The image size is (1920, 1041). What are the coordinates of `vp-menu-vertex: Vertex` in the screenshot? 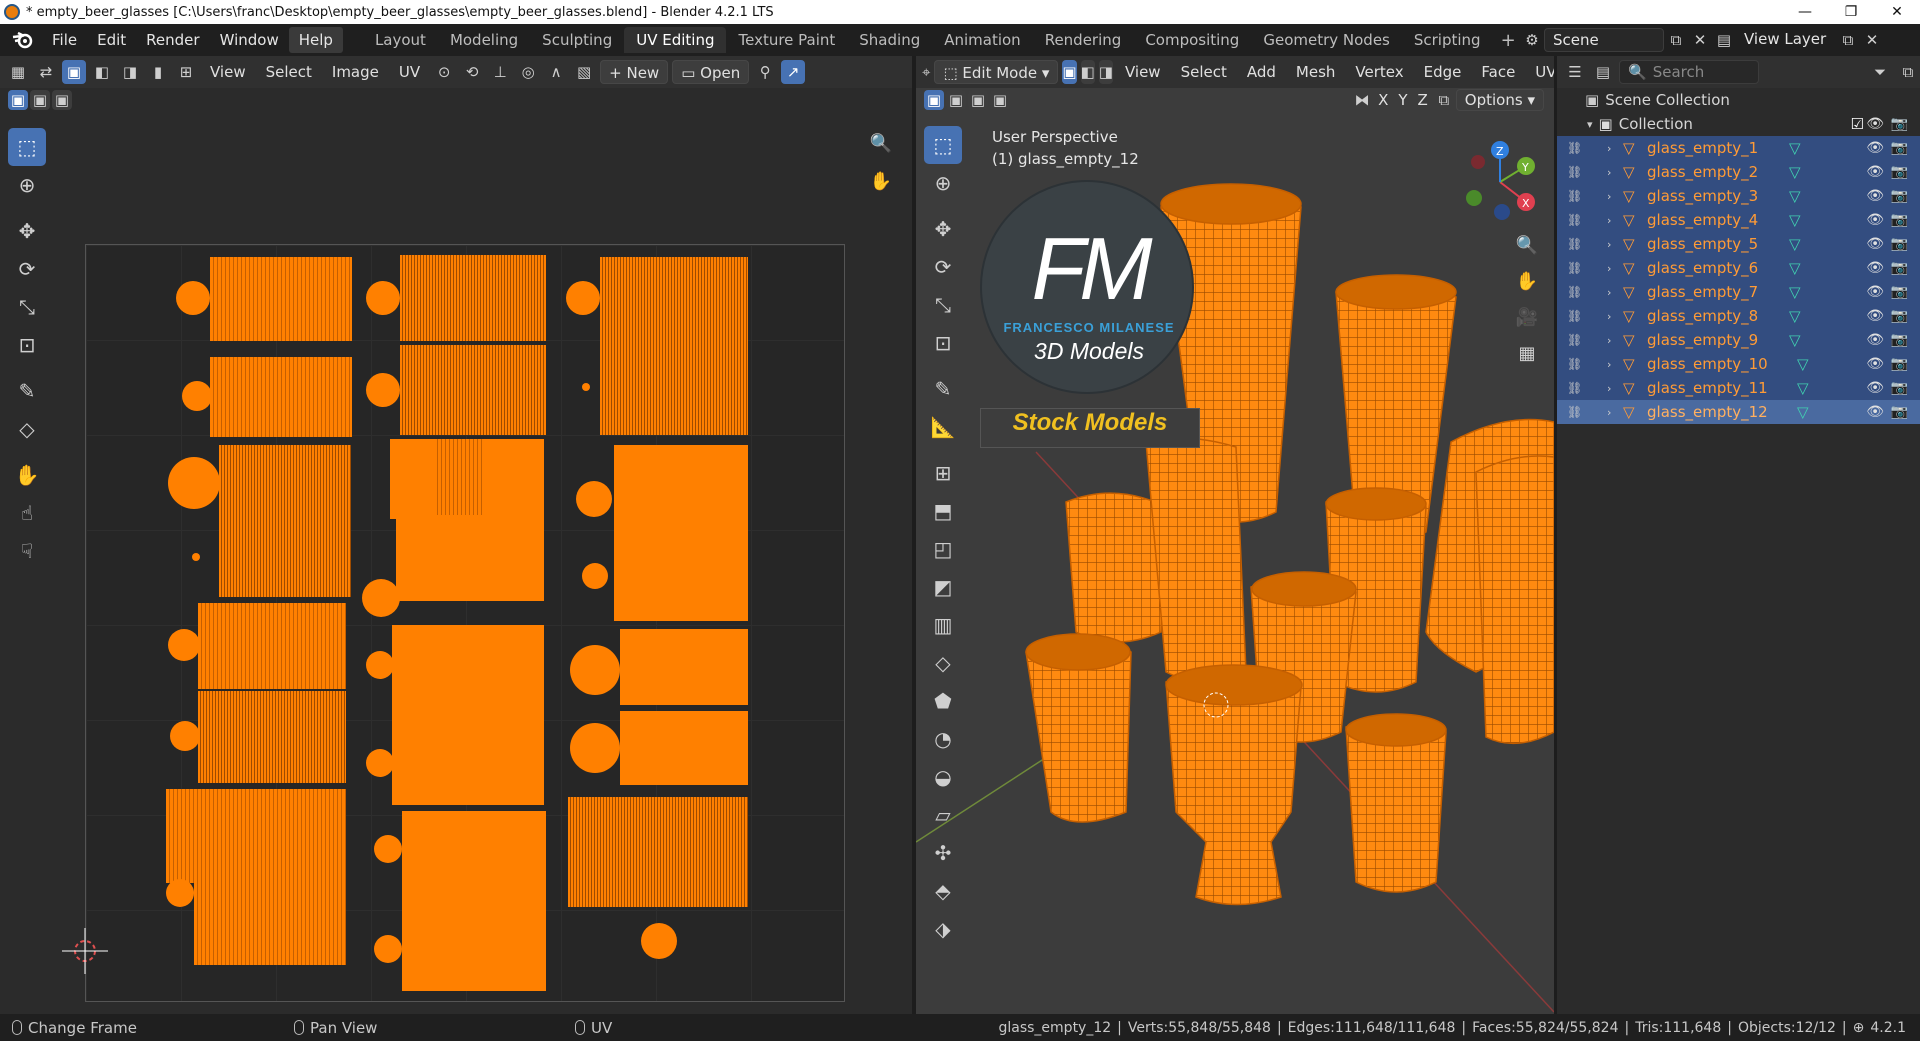 It's located at (1379, 72).